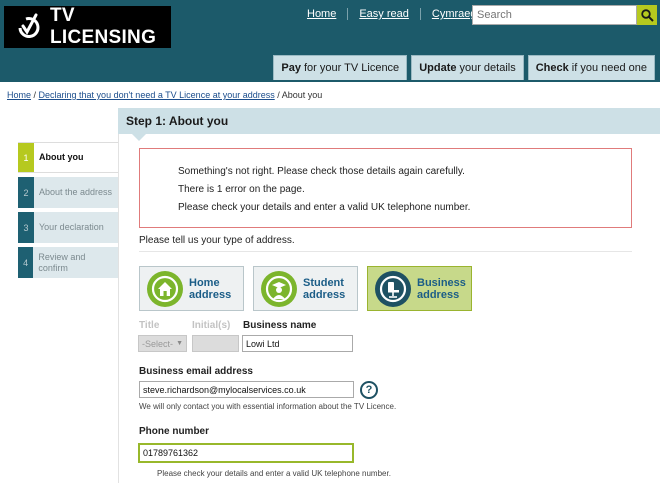 The height and width of the screenshot is (483, 660). I want to click on step-review-confirm: 4 Review and confirm, so click(68, 262).